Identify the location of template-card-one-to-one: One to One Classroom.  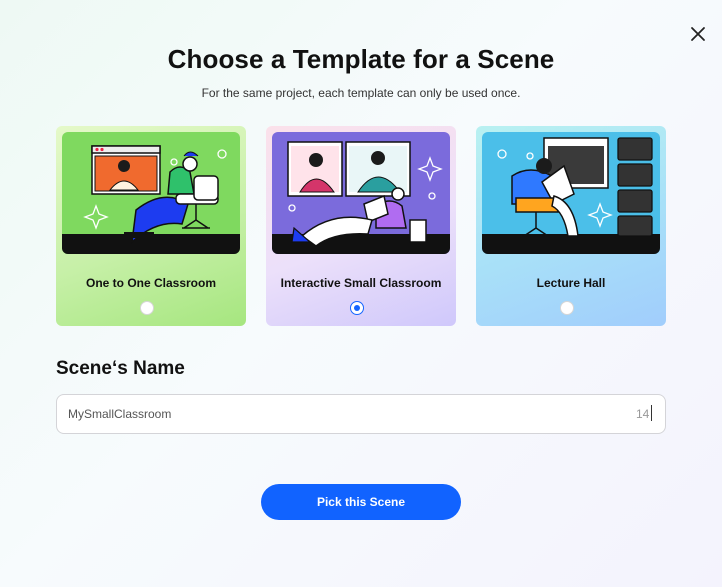
(151, 226).